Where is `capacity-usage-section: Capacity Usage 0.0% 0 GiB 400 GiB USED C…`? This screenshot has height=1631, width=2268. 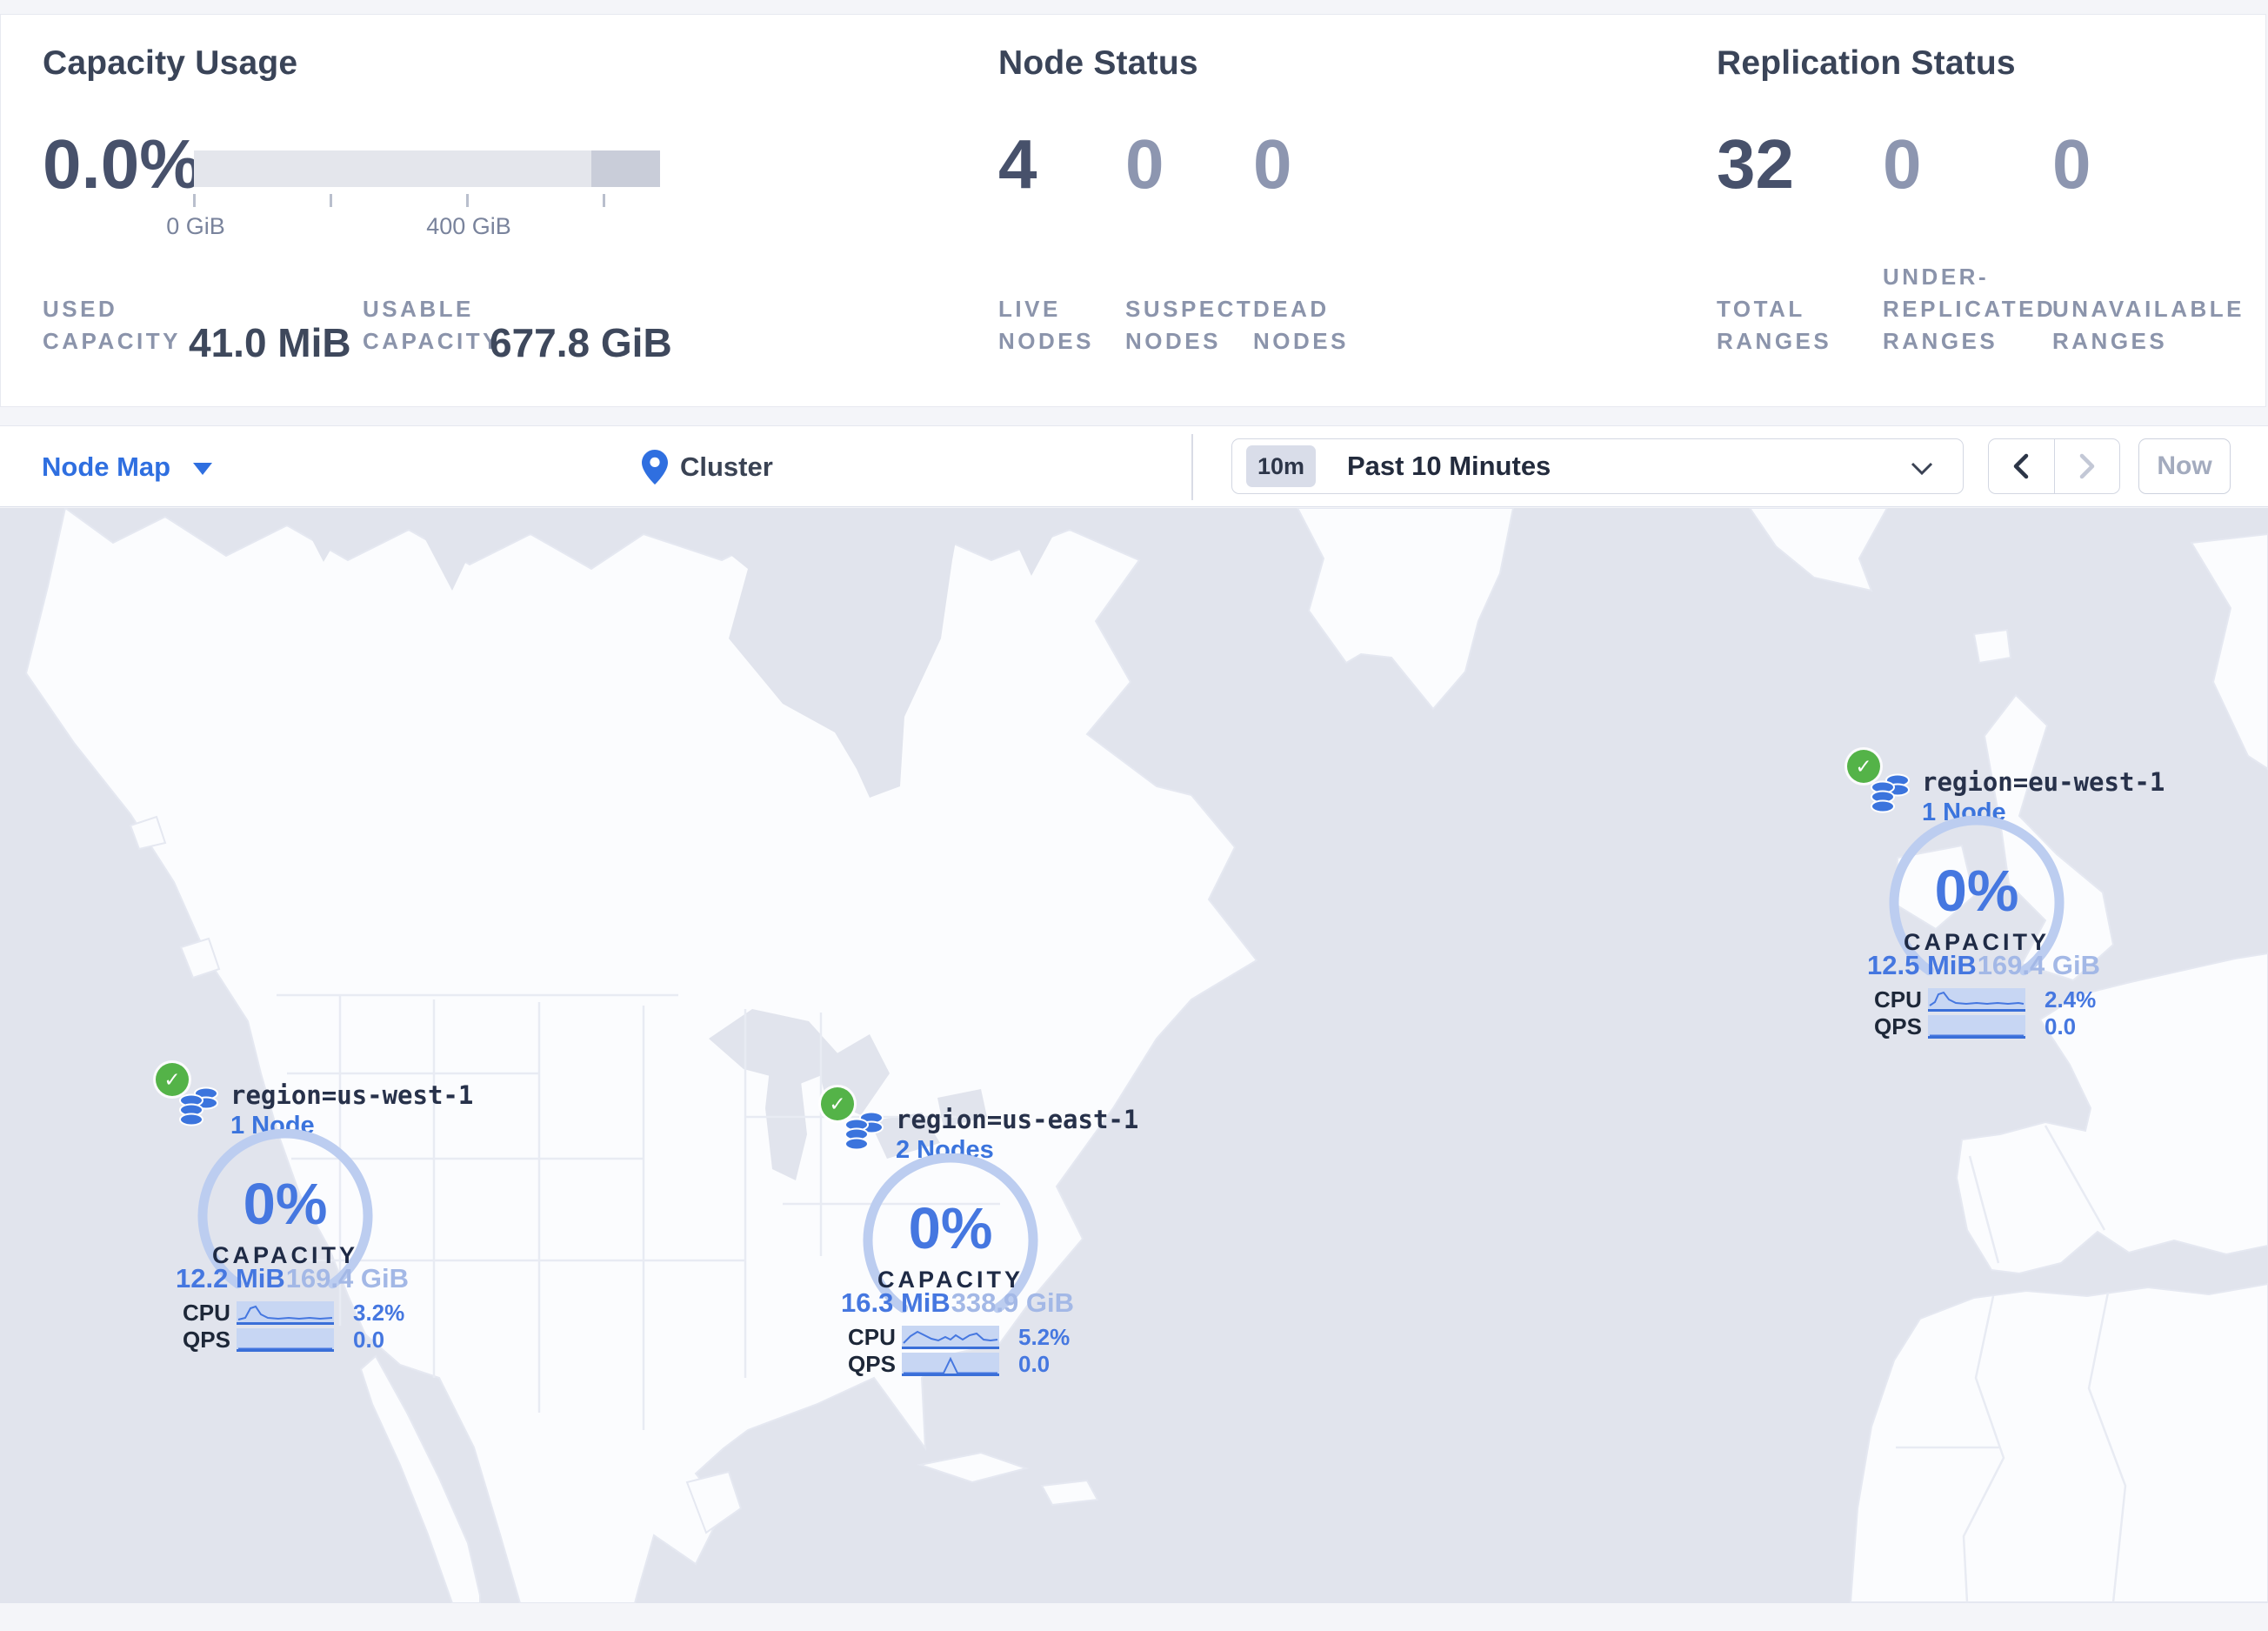 capacity-usage-section: Capacity Usage 0.0% 0 GiB 400 GiB USED C… is located at coordinates (499, 211).